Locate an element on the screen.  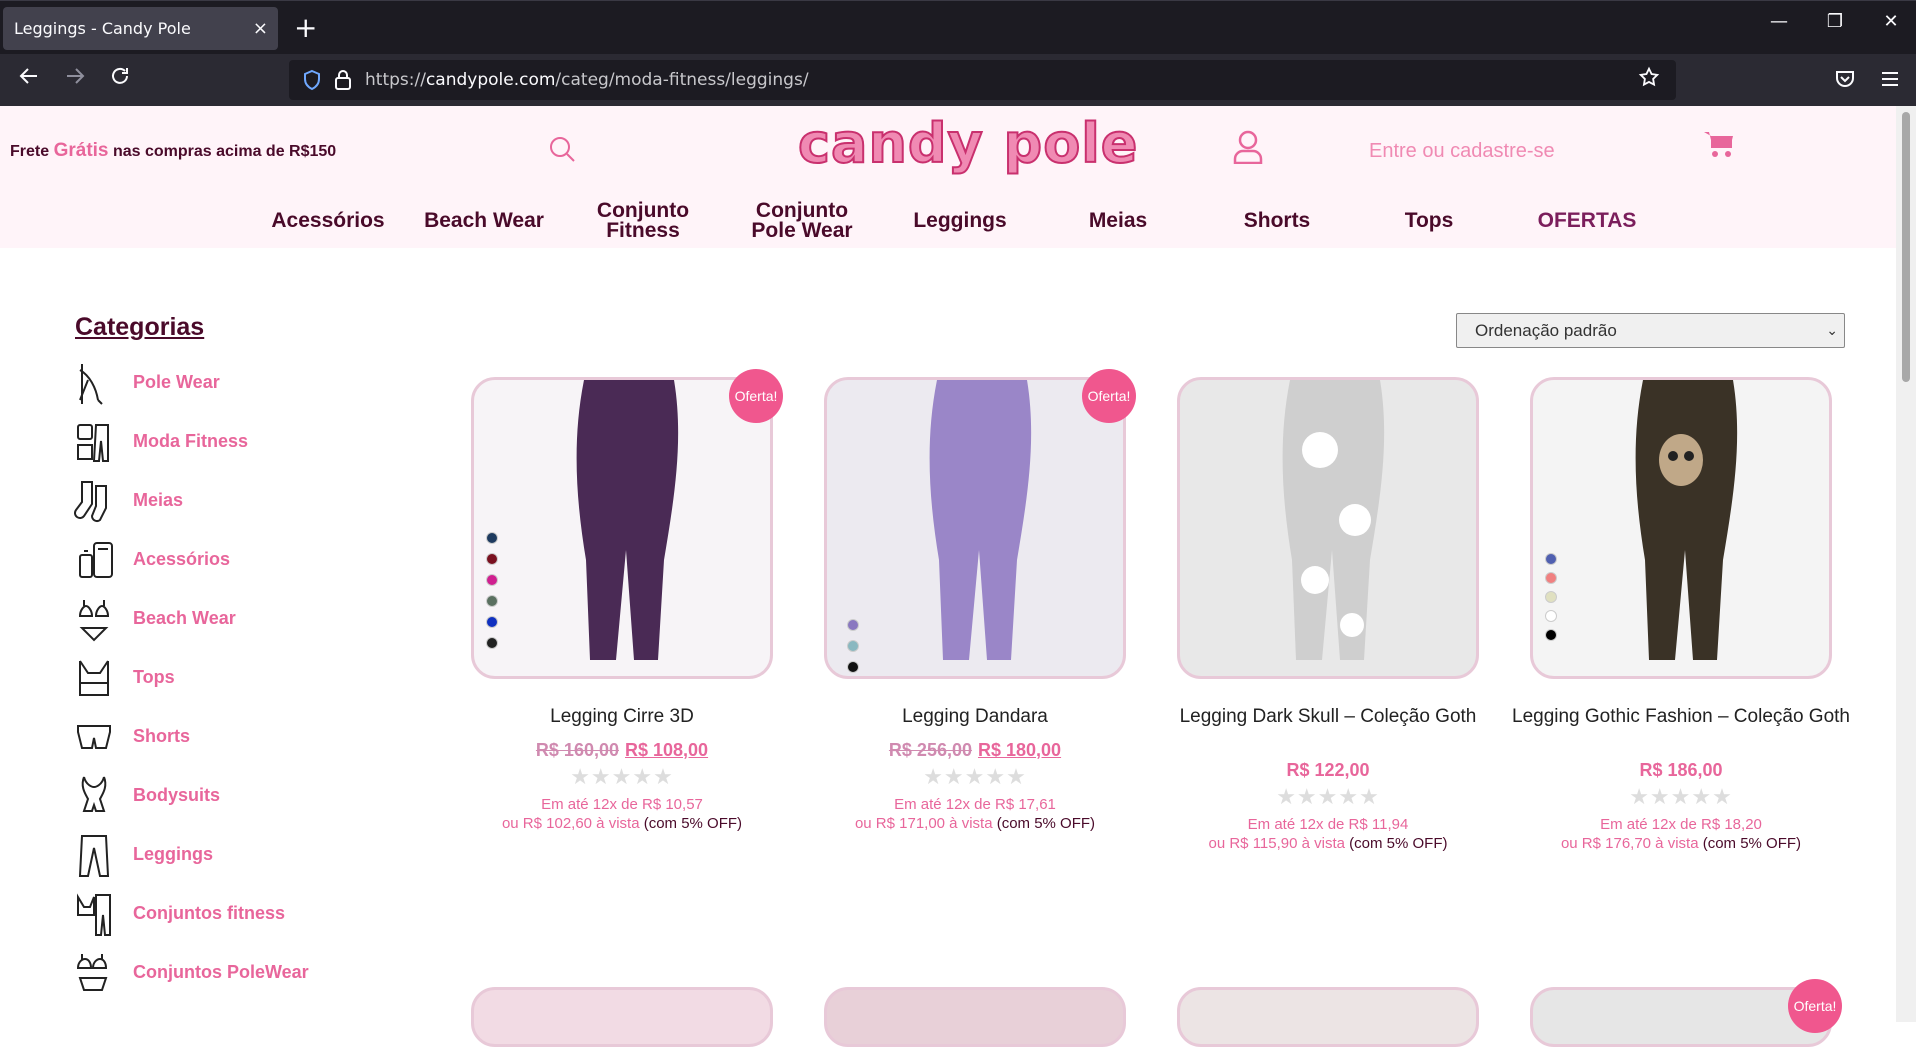
free-shipping-banner: Frete Grátis nas compras acima de R$150 is located at coordinates (173, 150).